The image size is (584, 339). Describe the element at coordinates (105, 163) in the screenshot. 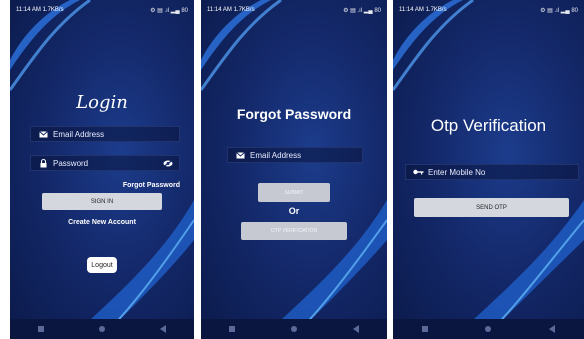

I see `password-field: Password` at that location.